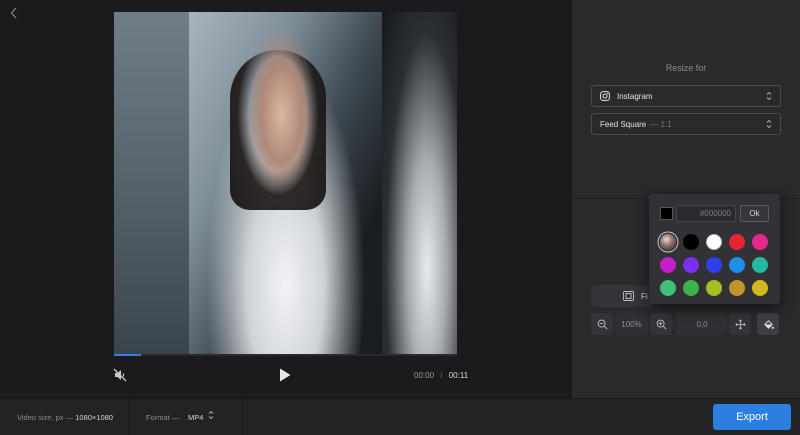  Describe the element at coordinates (94, 417) in the screenshot. I see `video-size-value: 1080×1080` at that location.